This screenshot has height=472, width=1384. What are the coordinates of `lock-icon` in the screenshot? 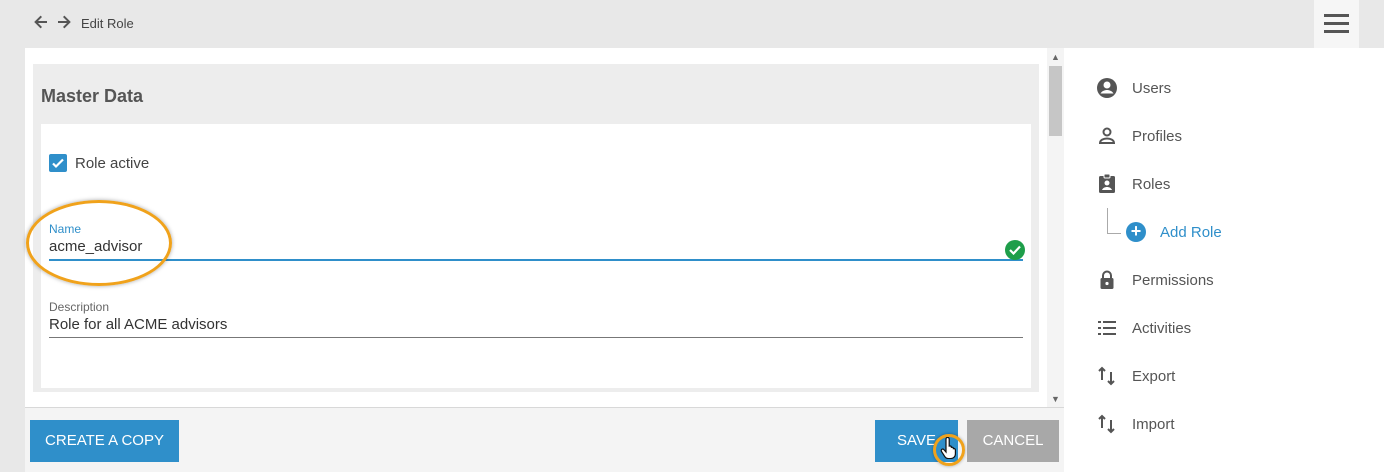 It's located at (1107, 280).